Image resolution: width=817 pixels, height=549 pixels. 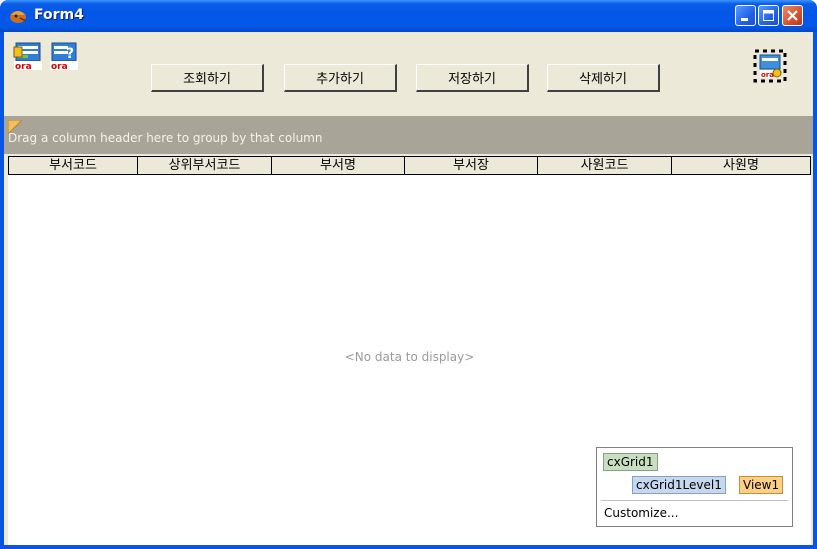 I want to click on no-data-message: <No data to display>, so click(x=409, y=357).